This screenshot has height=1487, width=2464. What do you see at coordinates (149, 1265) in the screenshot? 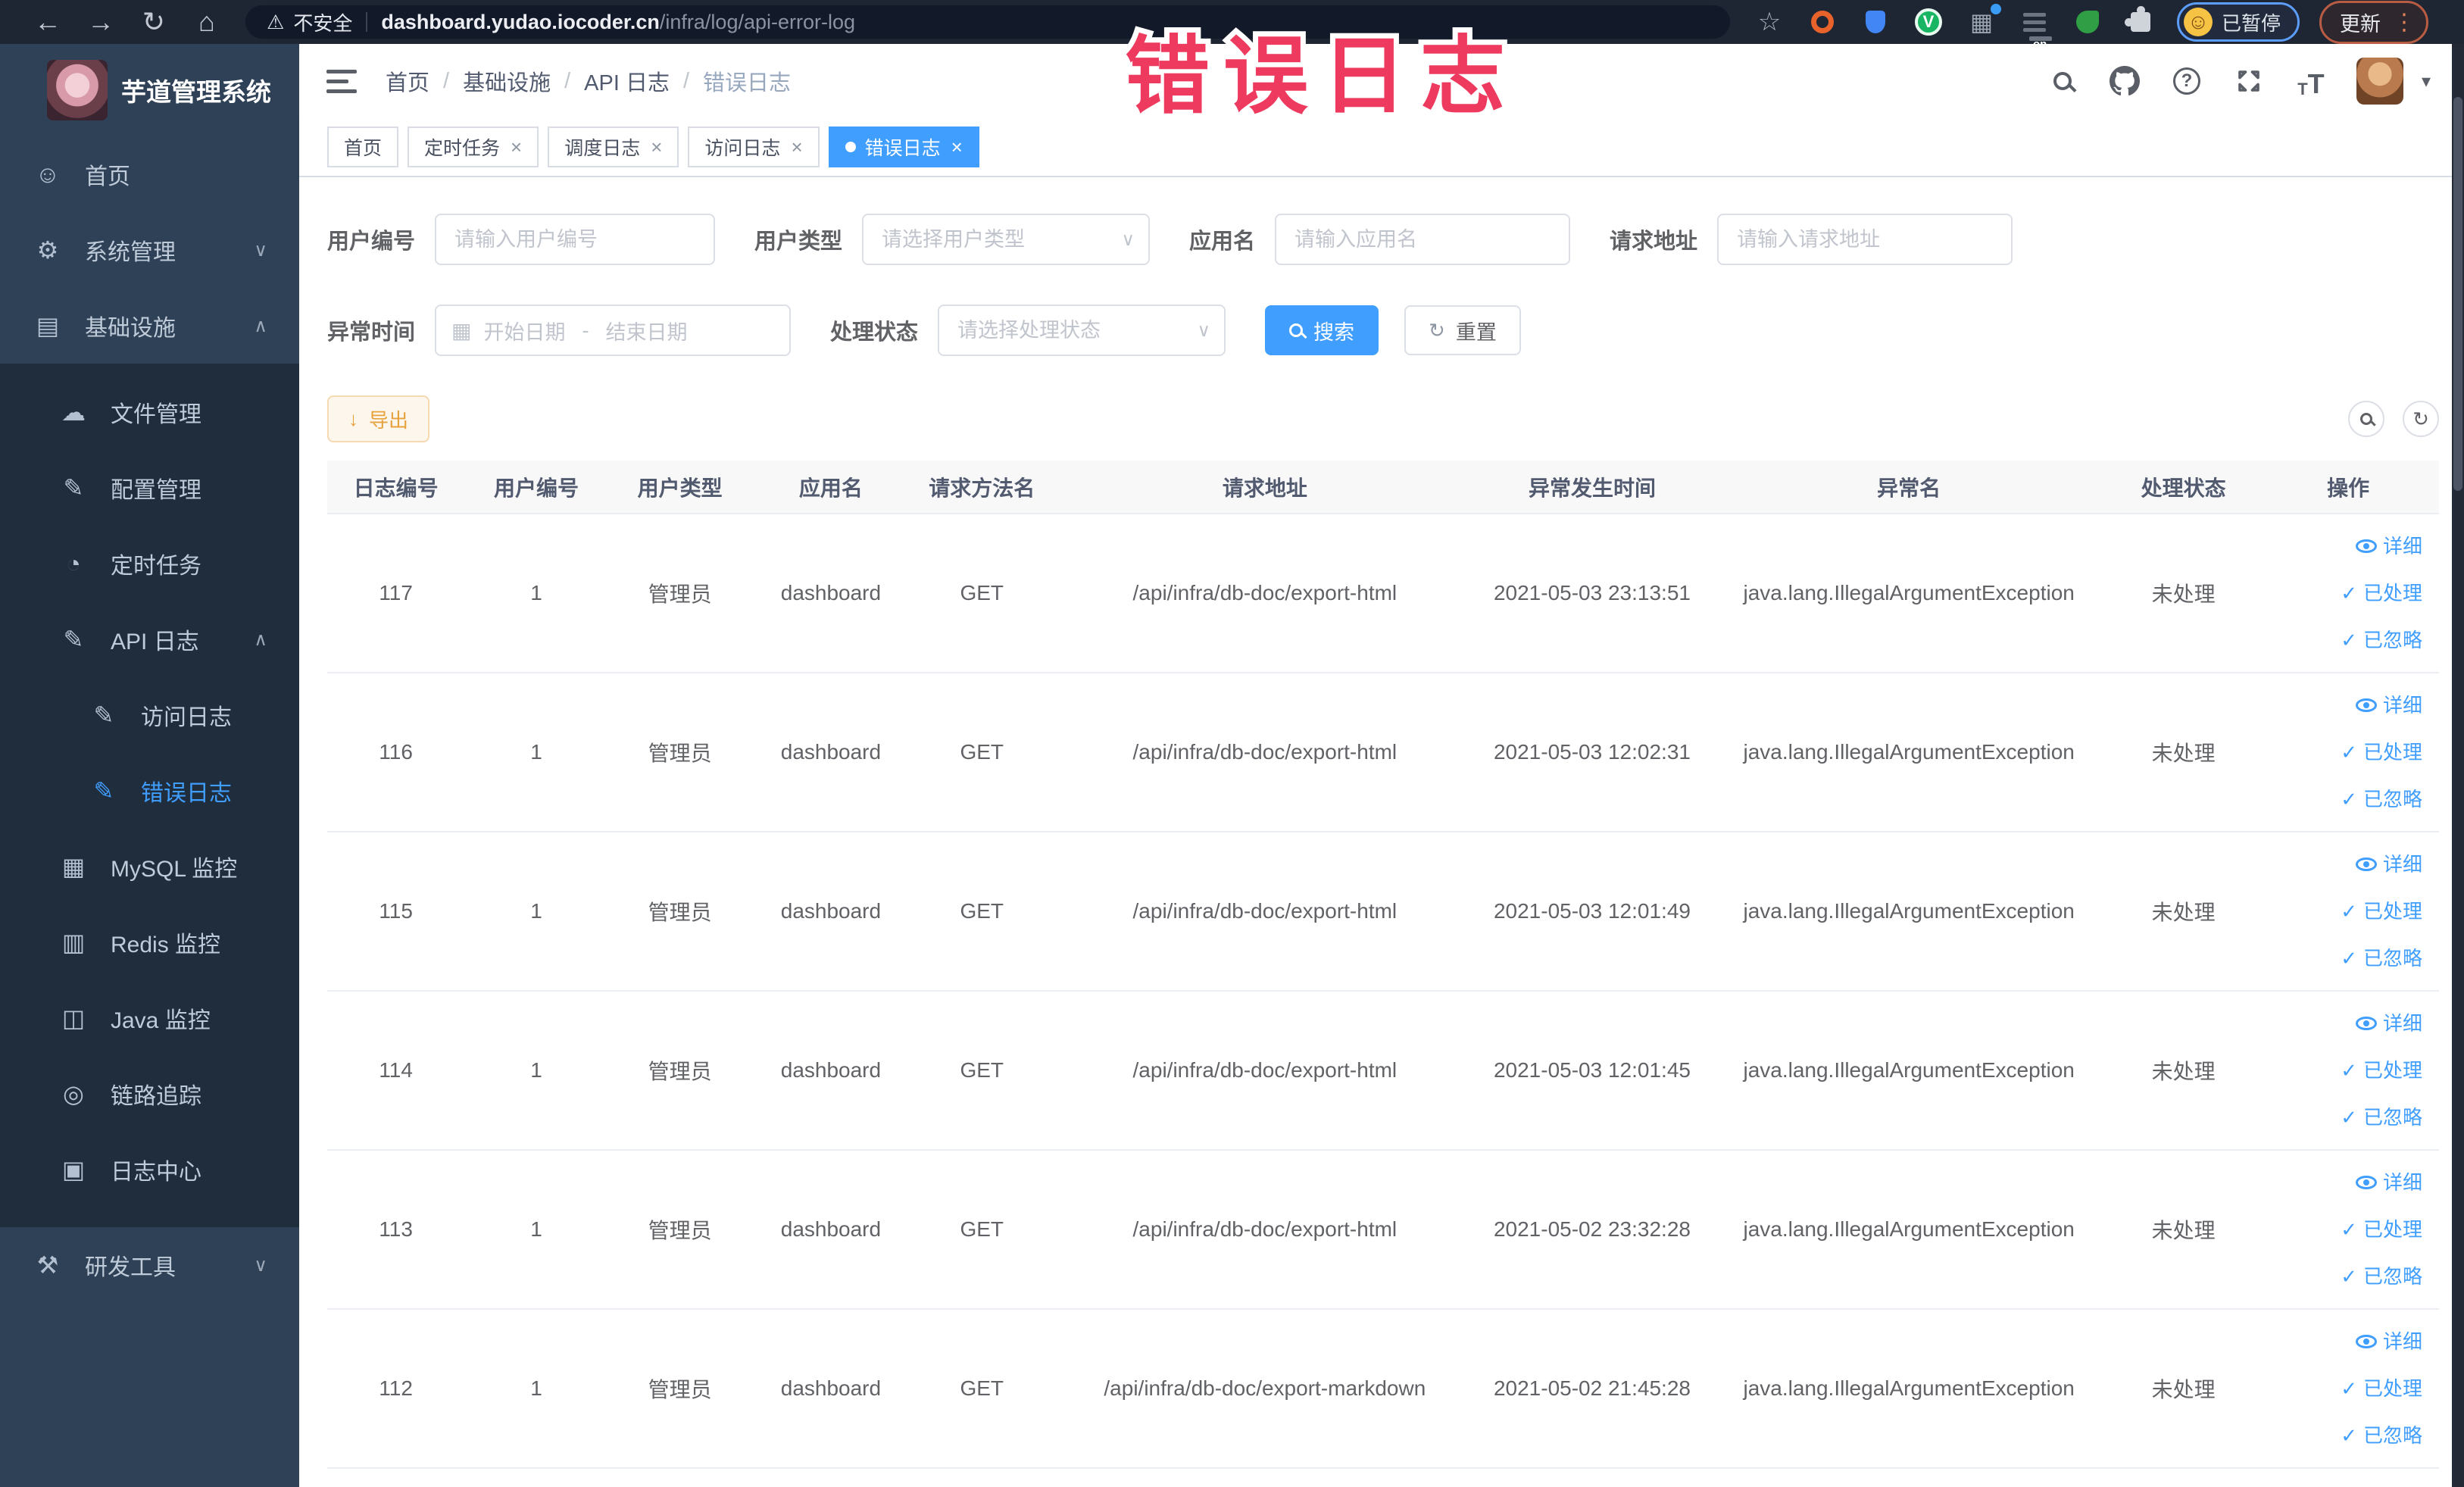
I see `sidebar-item-研发工具: ⚒ 研发工具 ∨` at bounding box center [149, 1265].